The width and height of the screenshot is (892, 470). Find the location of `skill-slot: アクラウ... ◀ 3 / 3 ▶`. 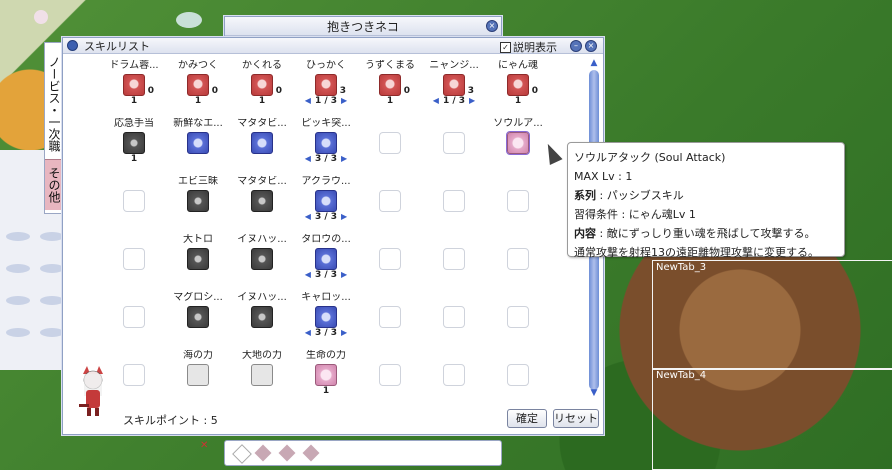

skill-slot: アクラウ... ◀ 3 / 3 ▶ is located at coordinates (326, 204).